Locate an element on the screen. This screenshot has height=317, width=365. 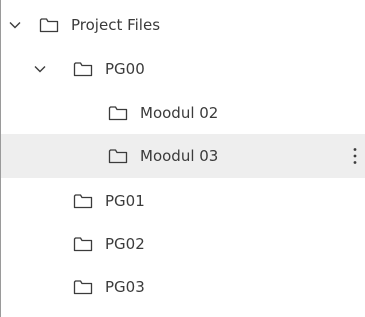
tree-node-label: PG01 is located at coordinates (125, 201).